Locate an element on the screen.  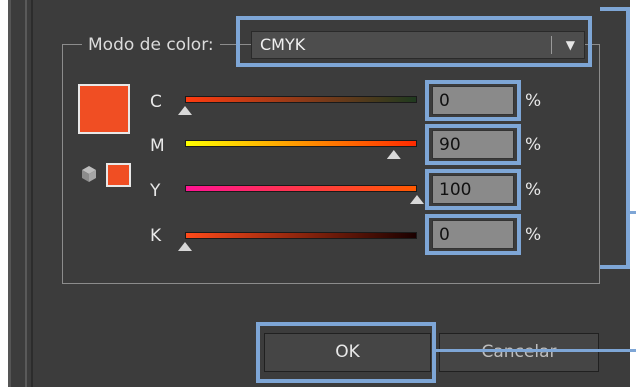
color-mode-label: Modo de color: is located at coordinates (151, 45).